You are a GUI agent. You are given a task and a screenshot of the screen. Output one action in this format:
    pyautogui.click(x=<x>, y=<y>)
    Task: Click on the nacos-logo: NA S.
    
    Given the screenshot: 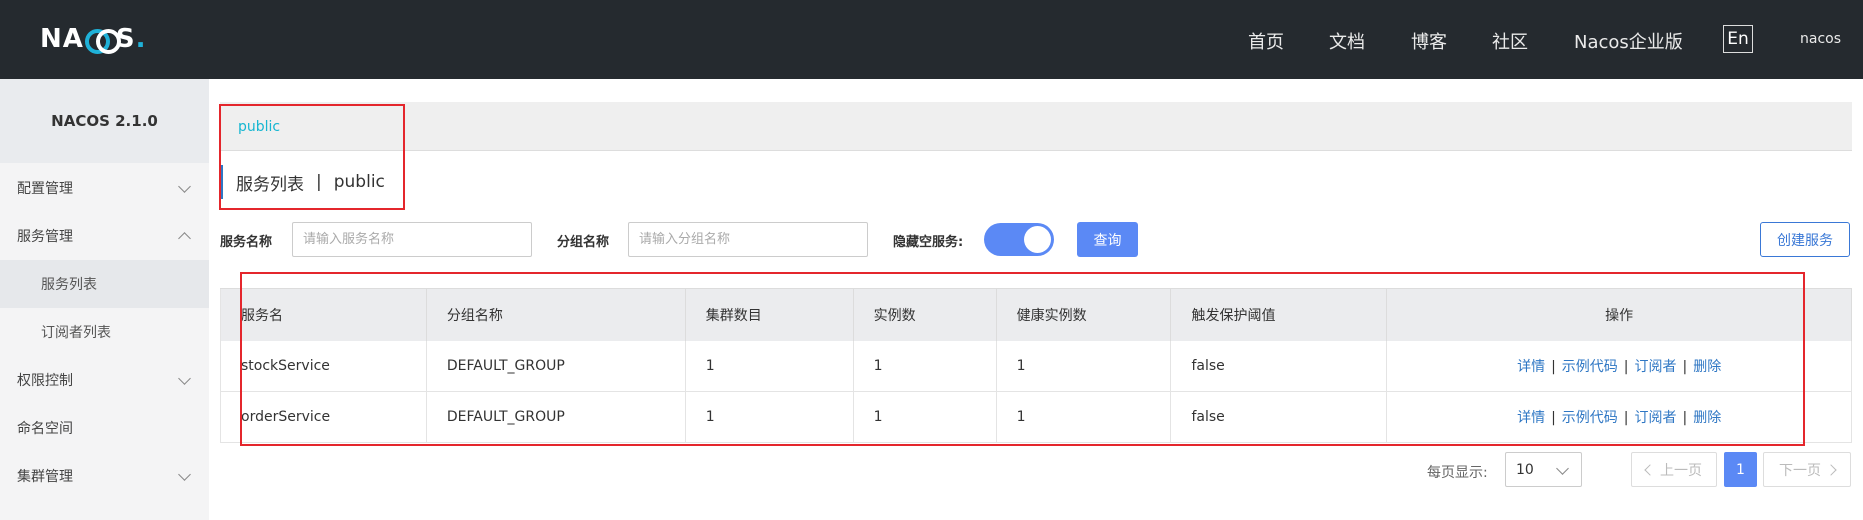 What is the action you would take?
    pyautogui.click(x=93, y=39)
    